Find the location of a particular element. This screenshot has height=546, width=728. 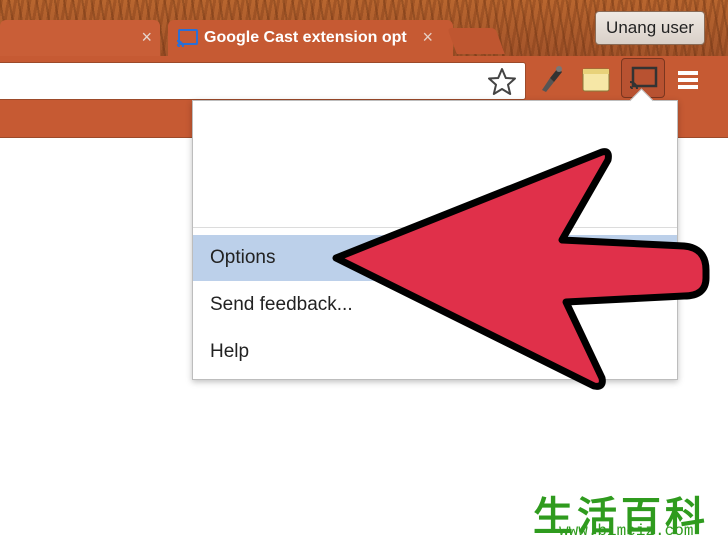

brush-extension-icon is located at coordinates (550, 79).